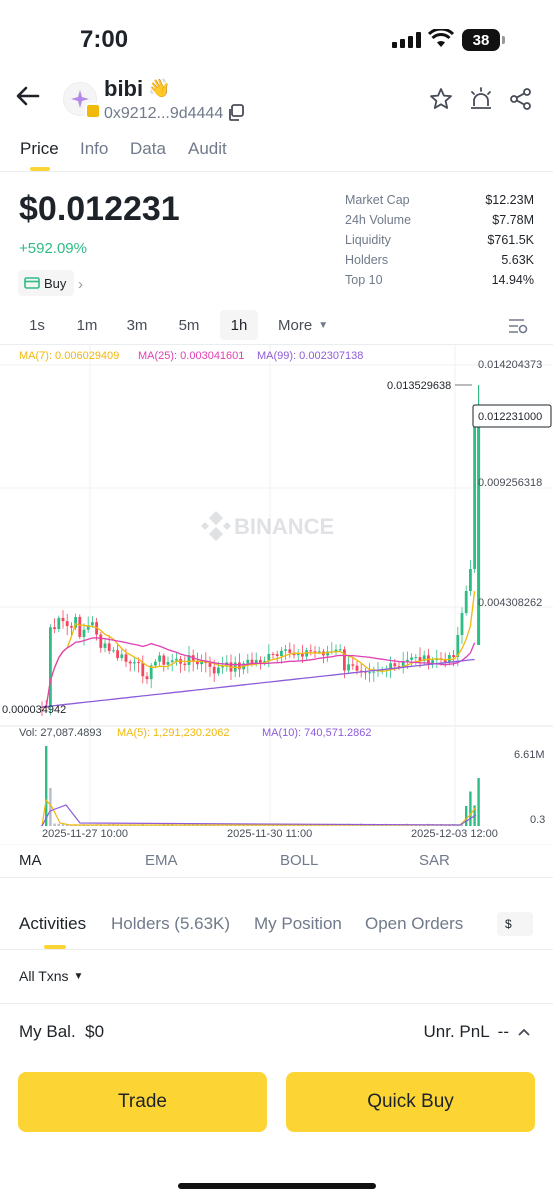 This screenshot has width=553, height=1200. I want to click on timeframe-5m: 5m, so click(189, 325).